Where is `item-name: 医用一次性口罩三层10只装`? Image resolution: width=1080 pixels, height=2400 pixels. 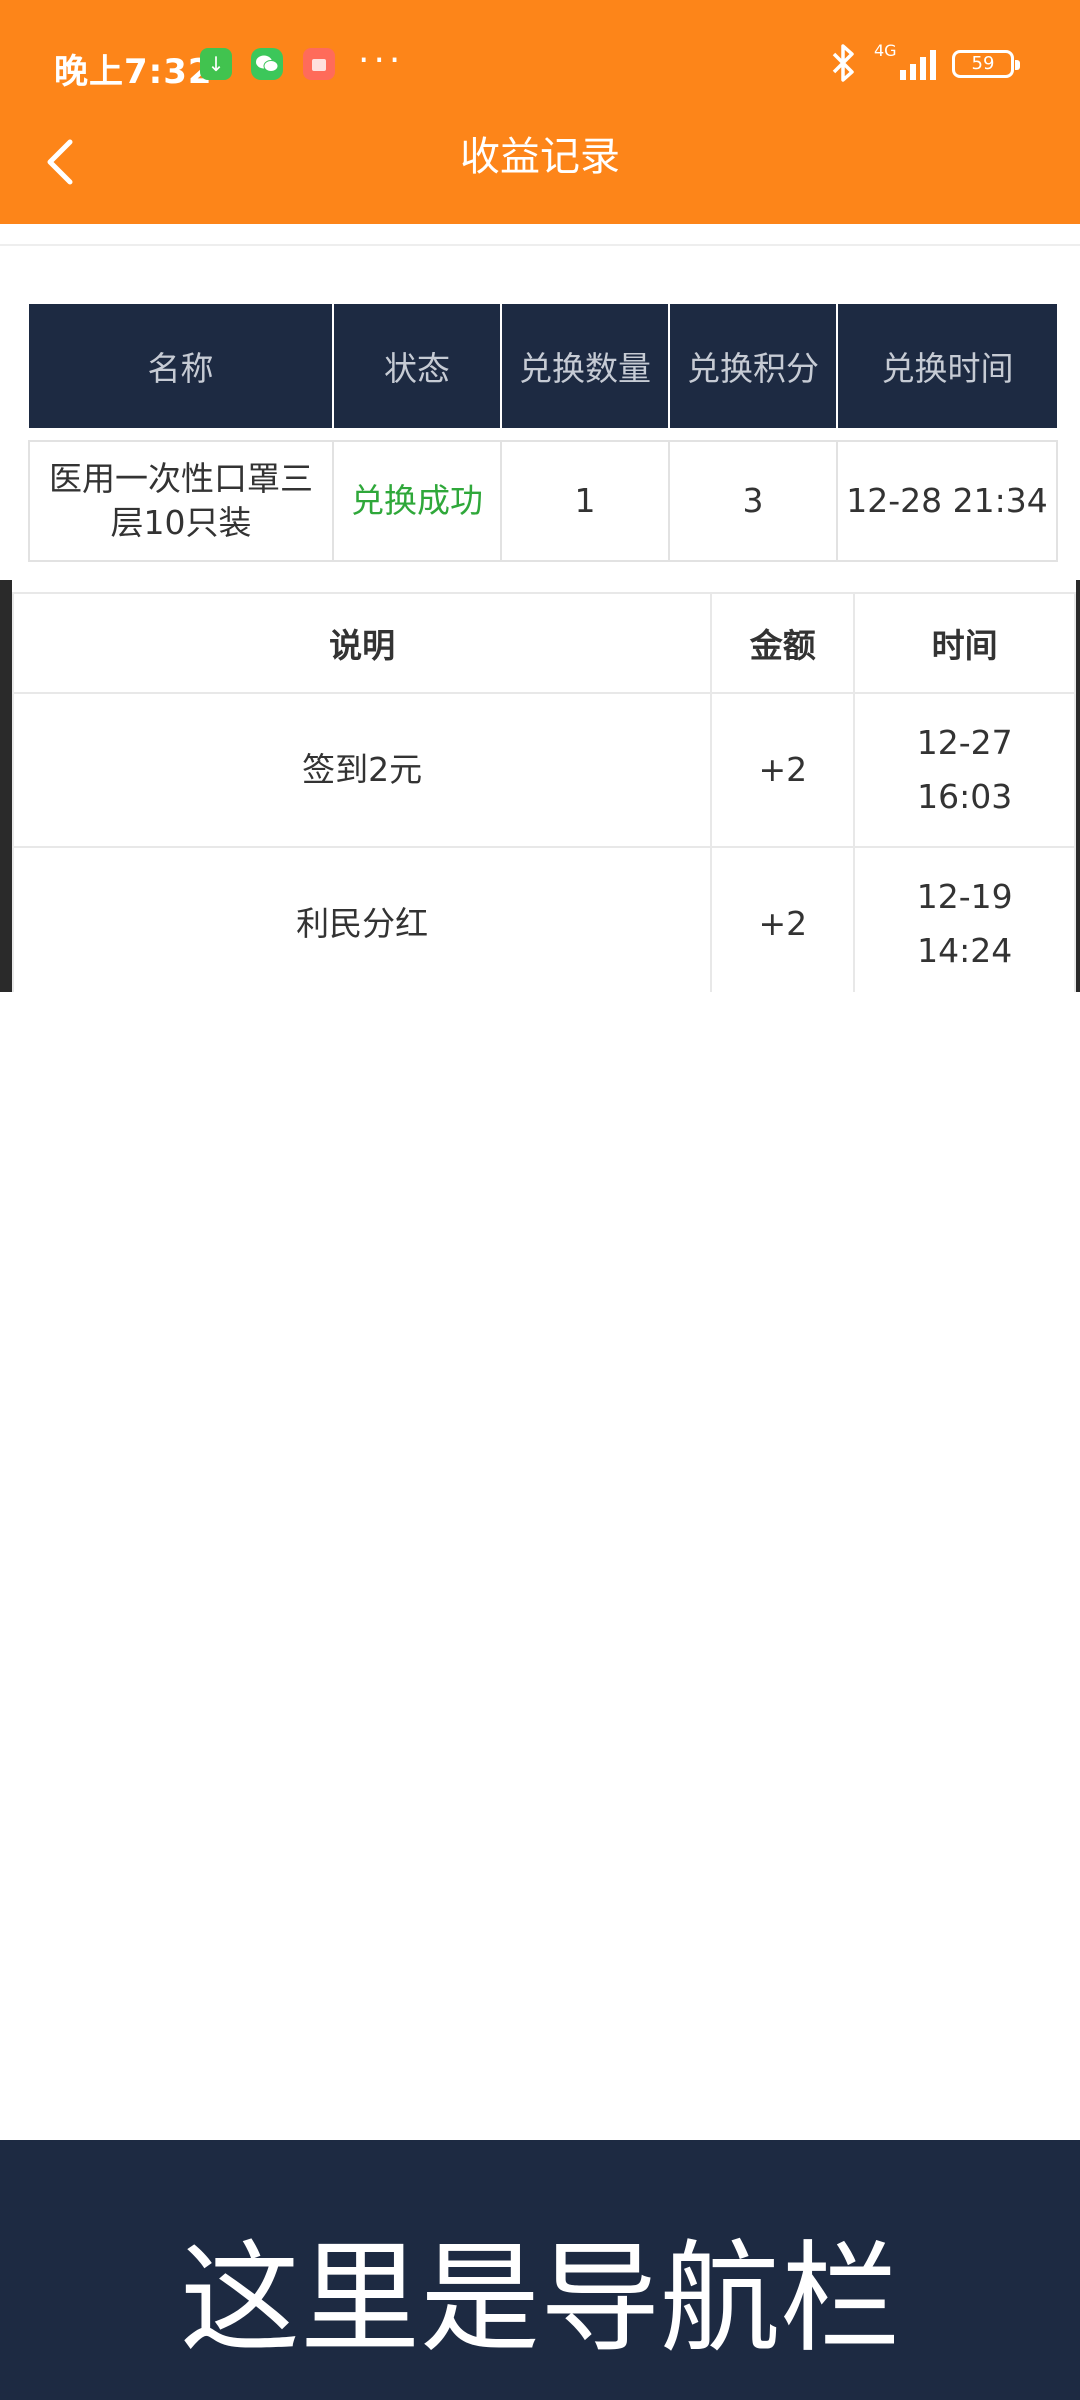 item-name: 医用一次性口罩三层10只装 is located at coordinates (181, 501).